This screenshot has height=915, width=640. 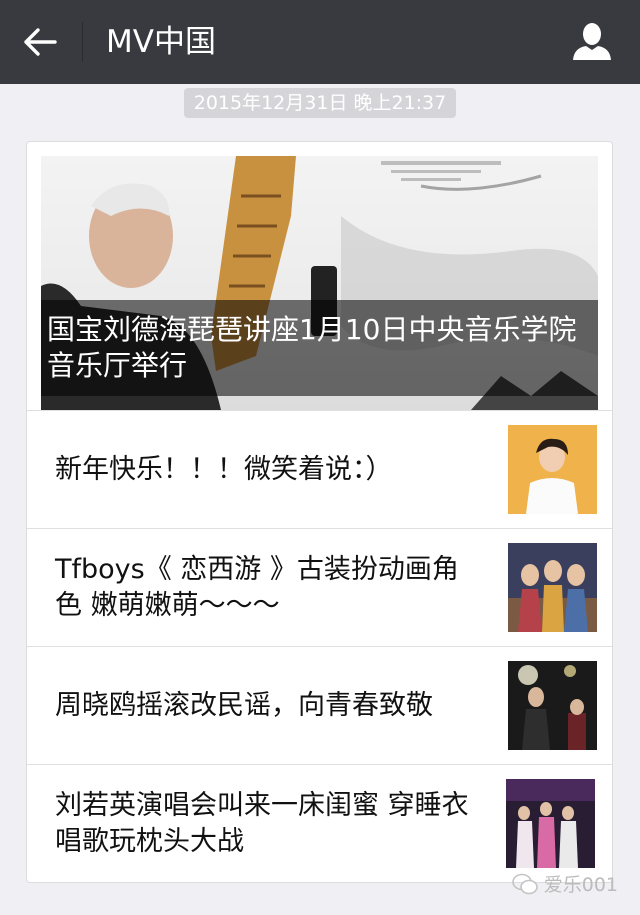 I want to click on cover-title: 国宝刘德海琵琶讲座1月10日中央音乐学院音乐厅举行, so click(x=319, y=348).